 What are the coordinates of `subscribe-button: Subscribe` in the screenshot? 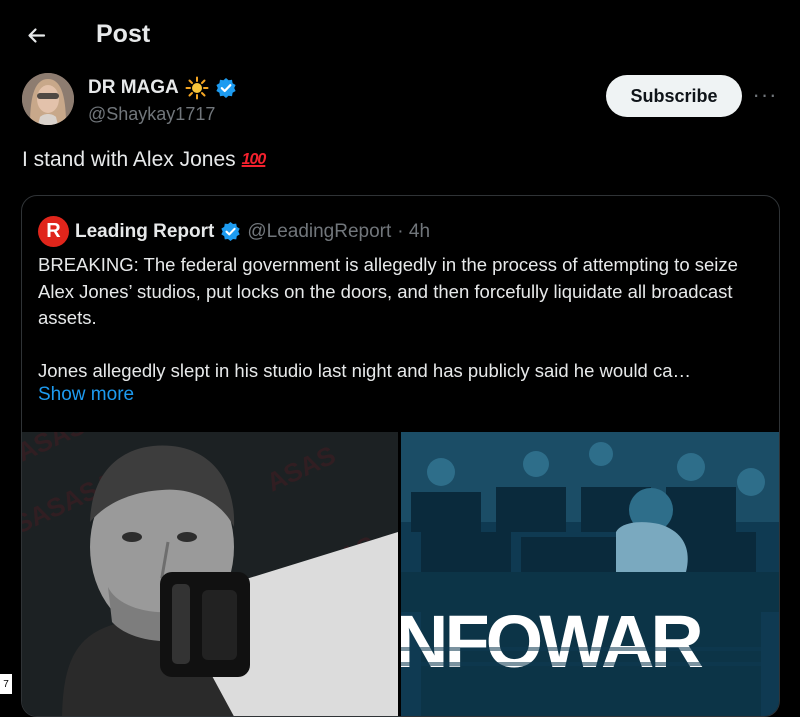 It's located at (674, 96).